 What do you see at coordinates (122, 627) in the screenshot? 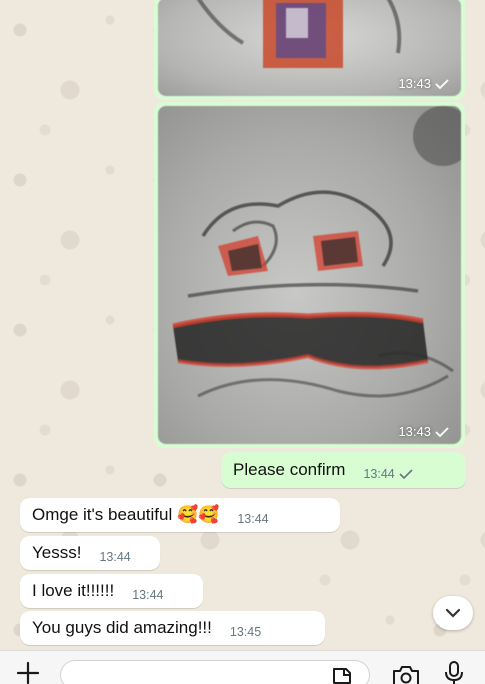
I see `message-text: You guys did amazing!!!` at bounding box center [122, 627].